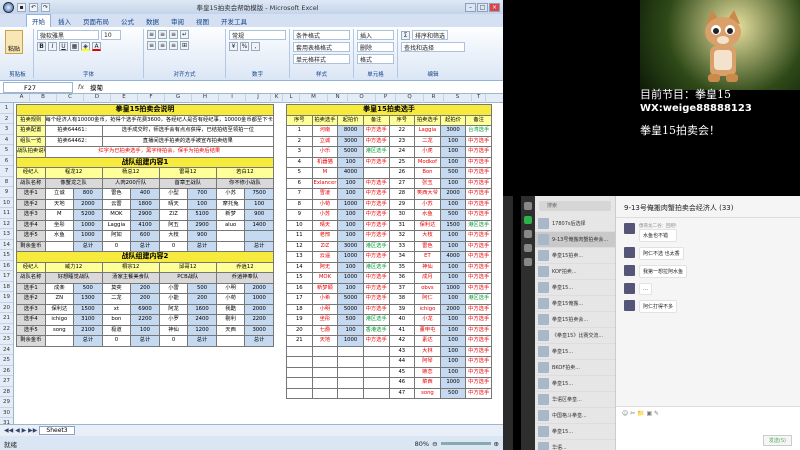  What do you see at coordinates (427, 299) in the screenshot?
I see `table-cell: 阿仁` at bounding box center [427, 299].